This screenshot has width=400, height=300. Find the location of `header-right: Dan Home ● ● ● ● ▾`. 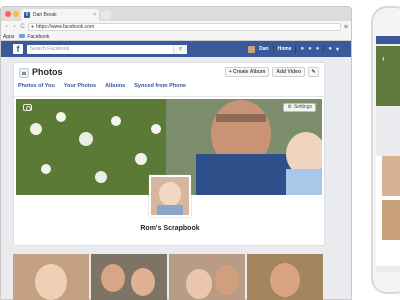

header-right: Dan Home ● ● ● ● ▾ is located at coordinates (293, 49).